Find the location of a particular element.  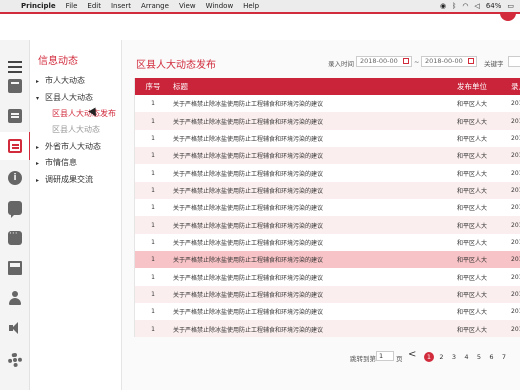

rail-info-button: i is located at coordinates (15, 178).